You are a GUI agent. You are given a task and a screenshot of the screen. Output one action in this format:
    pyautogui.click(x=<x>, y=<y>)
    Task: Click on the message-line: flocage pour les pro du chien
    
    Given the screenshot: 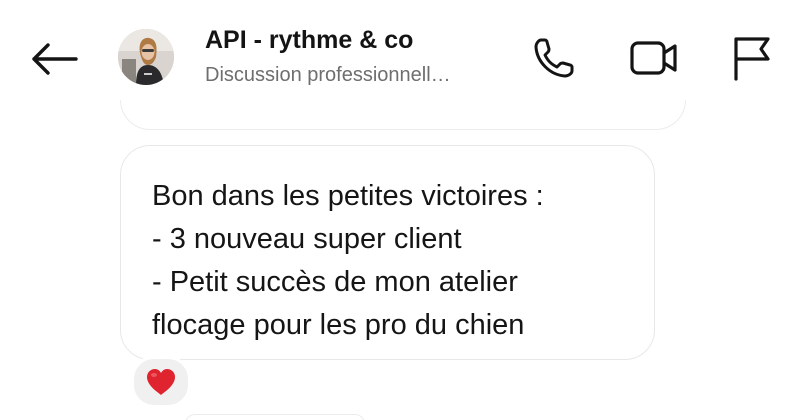 What is the action you would take?
    pyautogui.click(x=338, y=325)
    